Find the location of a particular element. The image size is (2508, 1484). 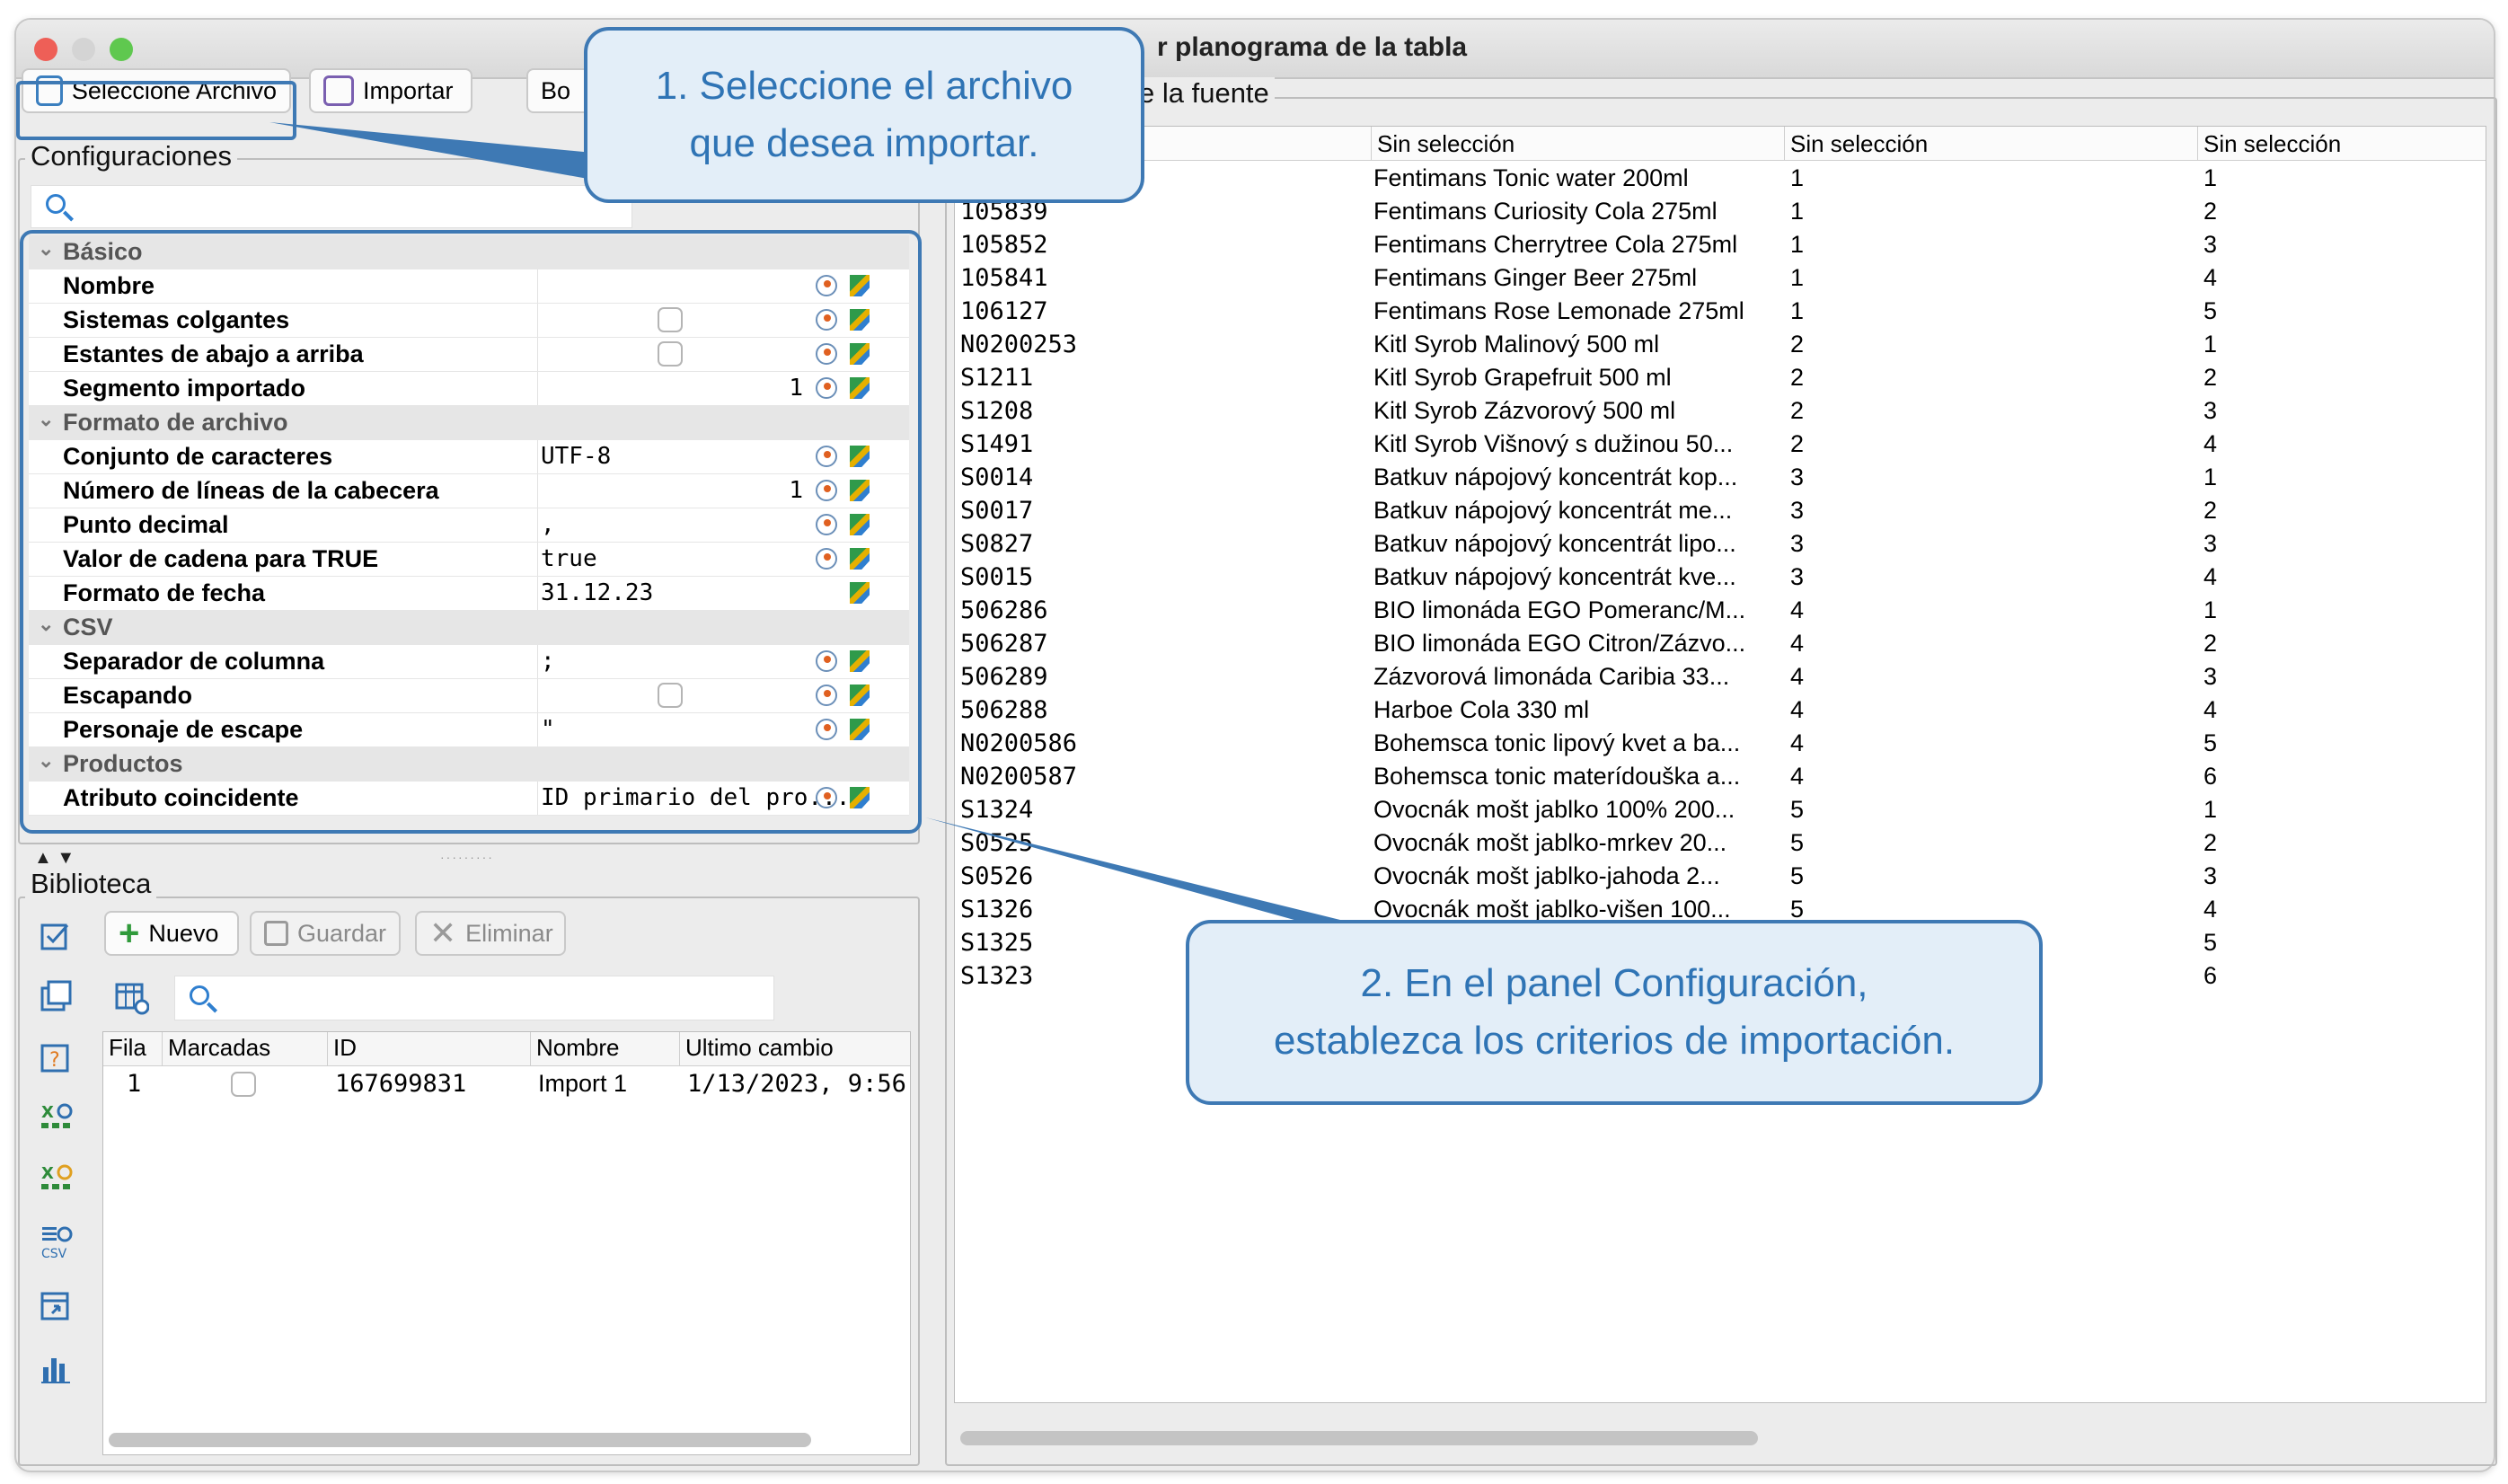

callout-1-line-2: que desea importar. is located at coordinates (864, 143).